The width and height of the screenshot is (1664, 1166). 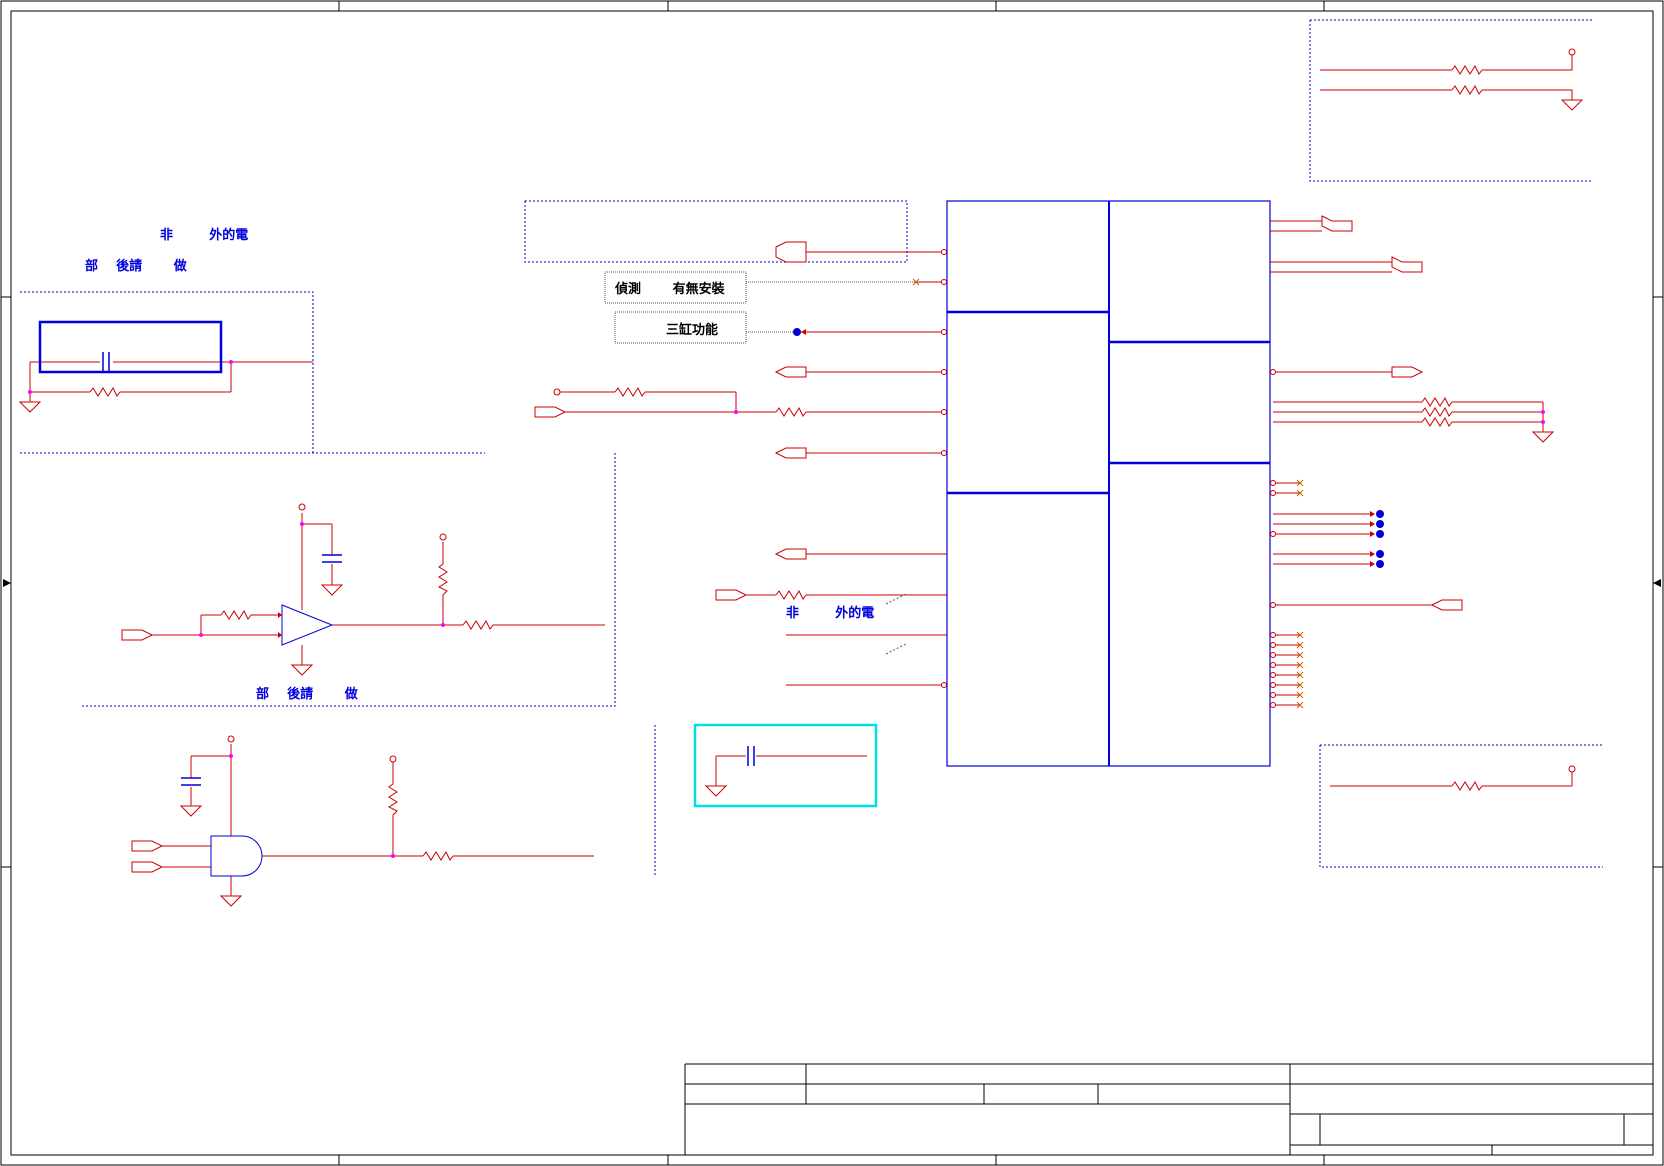 I want to click on diagonal-strokes, so click(x=896, y=624).